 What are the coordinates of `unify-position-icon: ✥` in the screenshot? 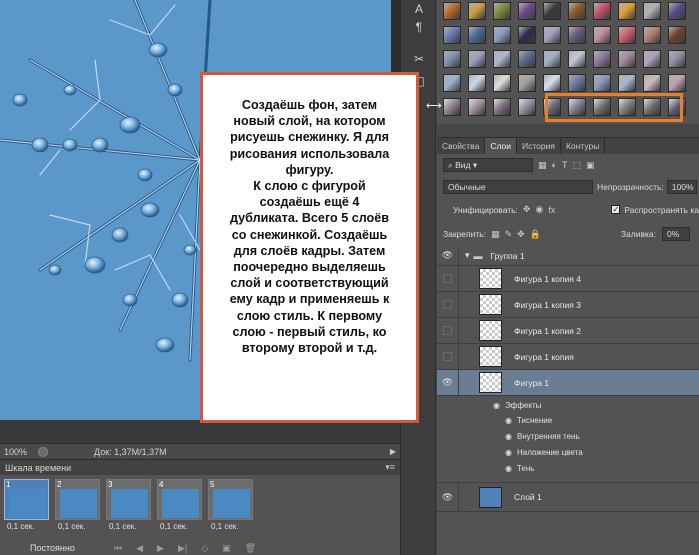 It's located at (527, 209).